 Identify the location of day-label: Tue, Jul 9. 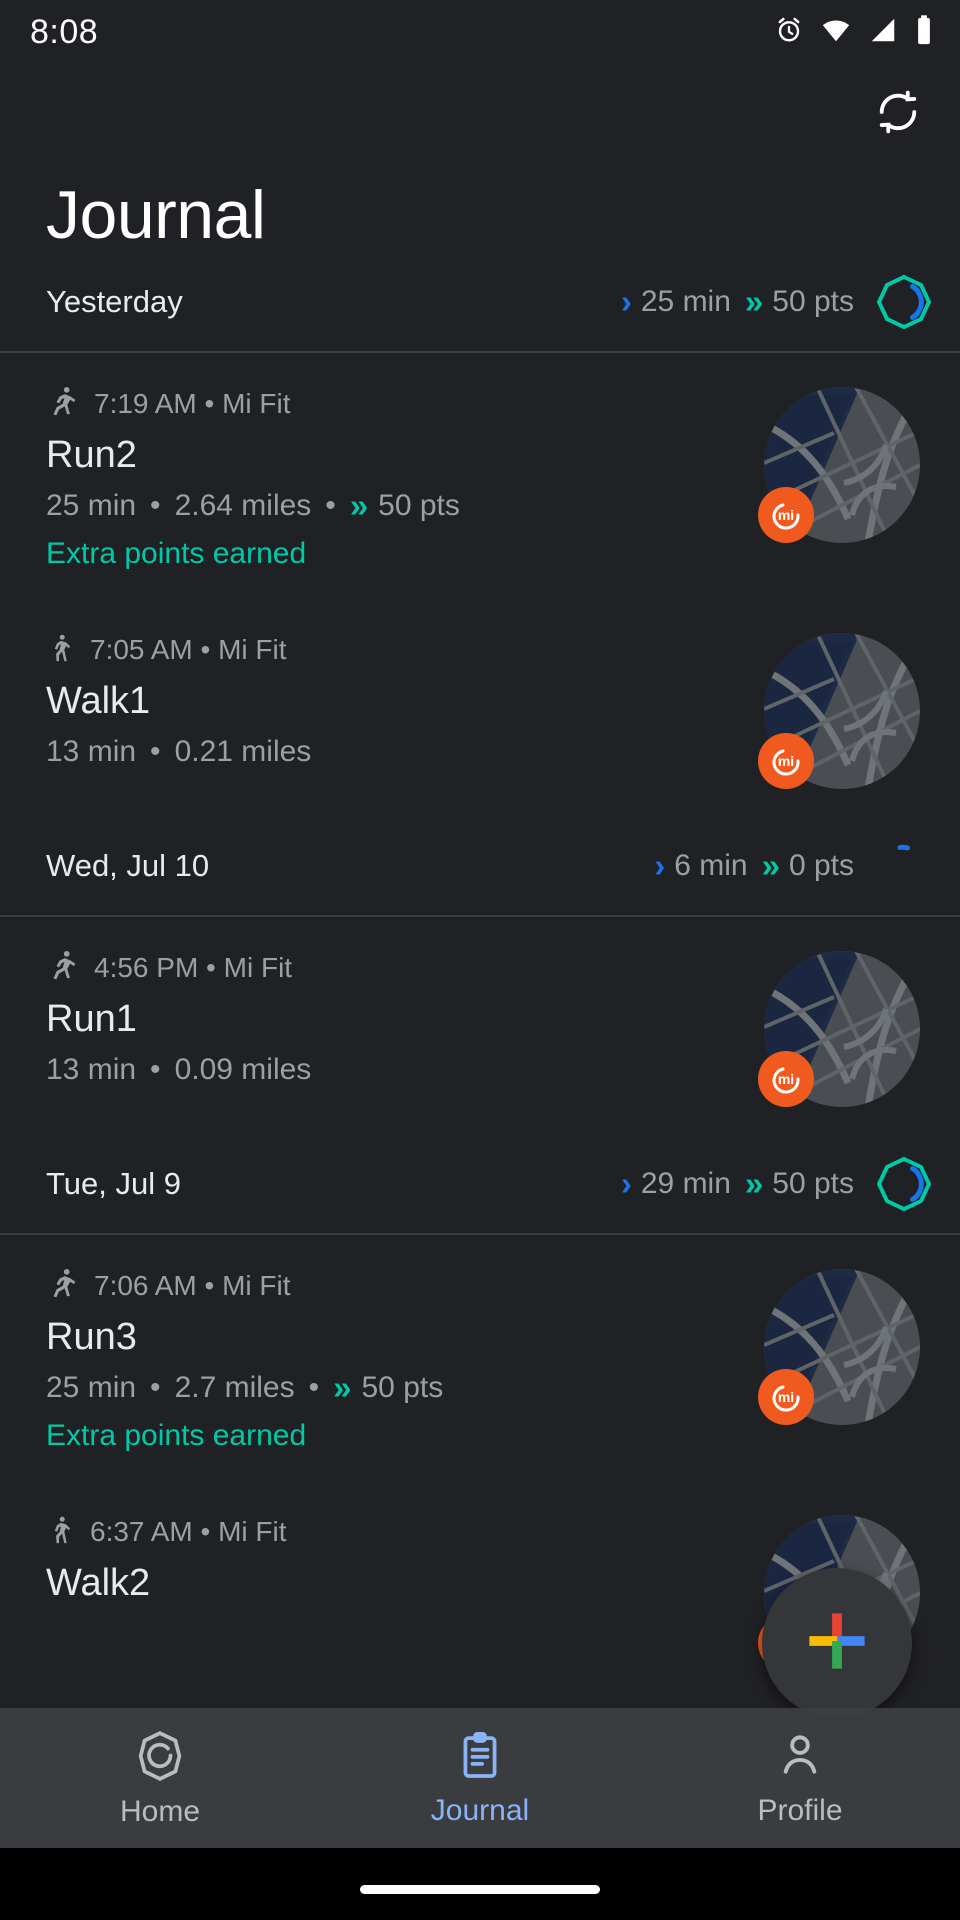
(113, 1183).